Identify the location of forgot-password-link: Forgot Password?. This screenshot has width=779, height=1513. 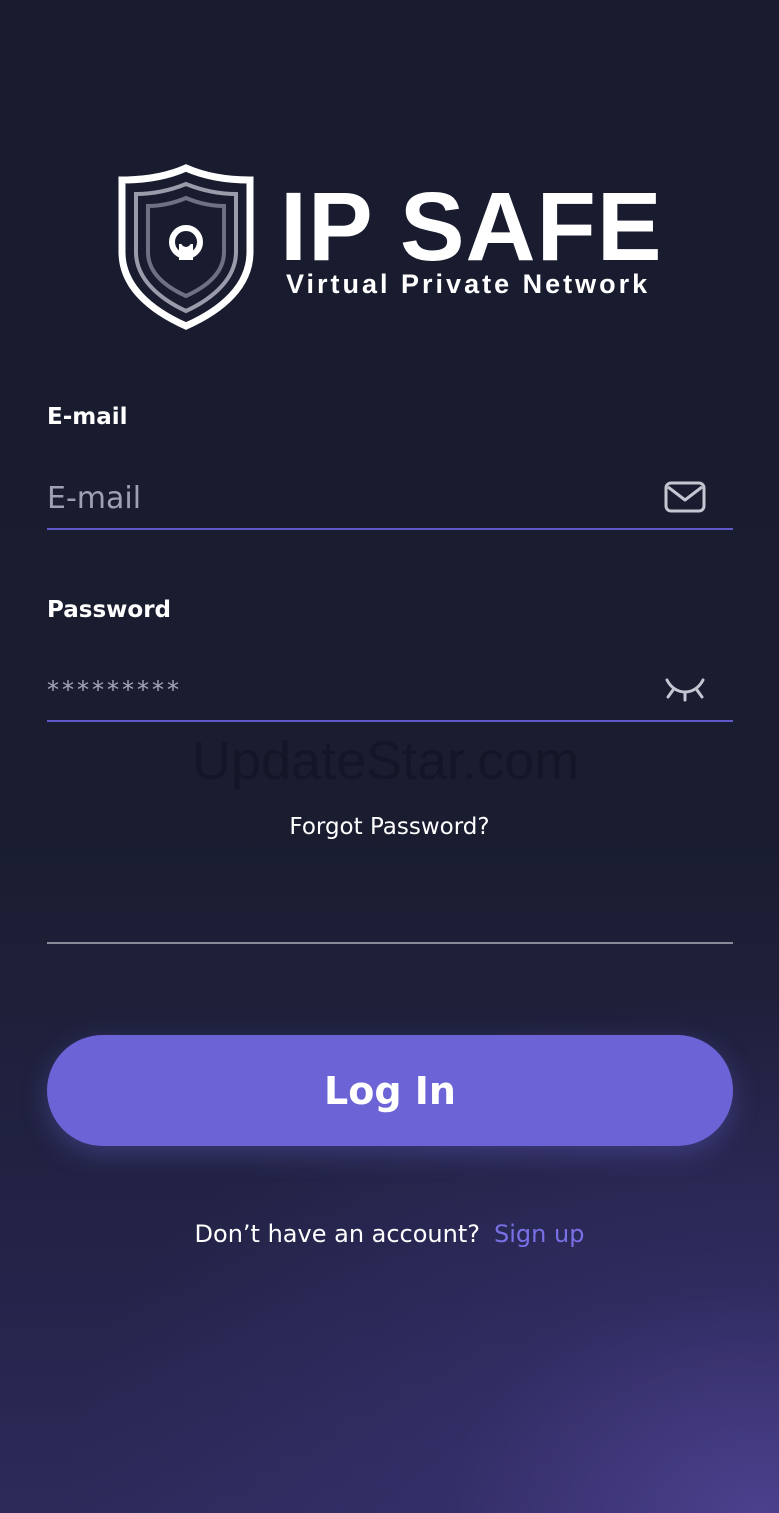
(389, 827).